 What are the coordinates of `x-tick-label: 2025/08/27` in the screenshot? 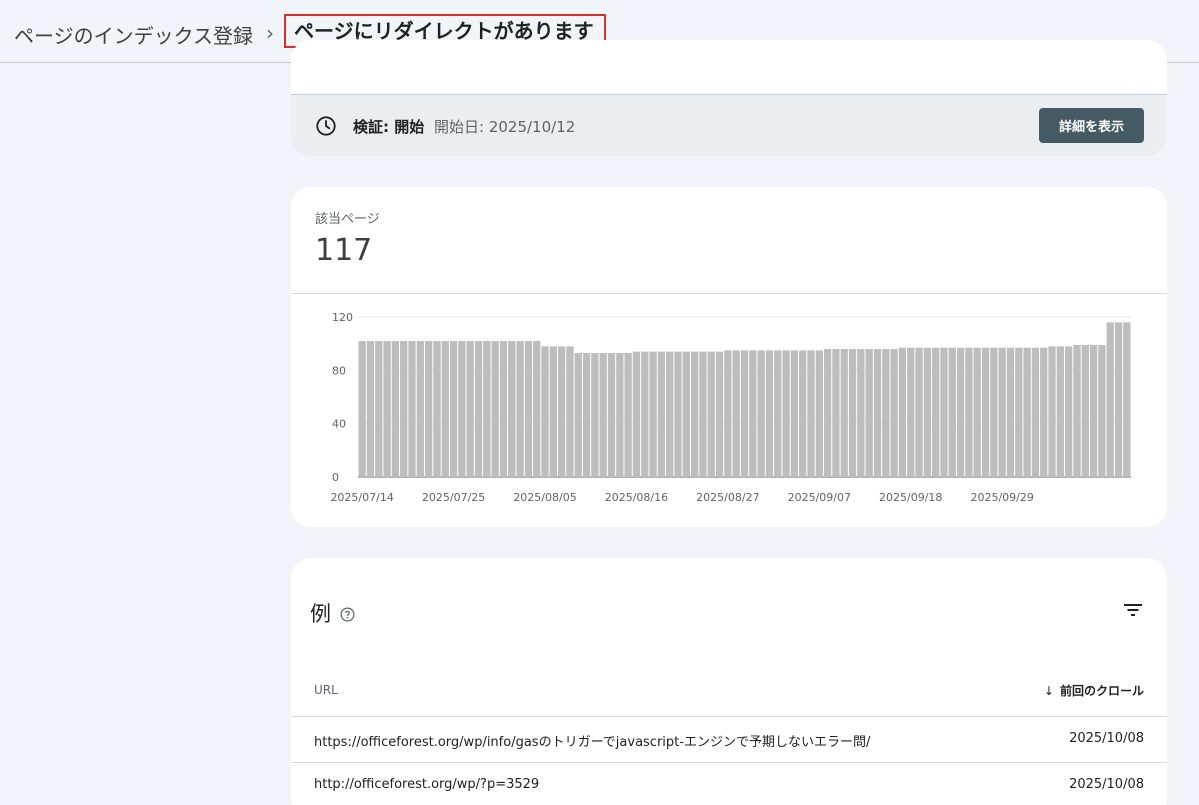 It's located at (727, 497).